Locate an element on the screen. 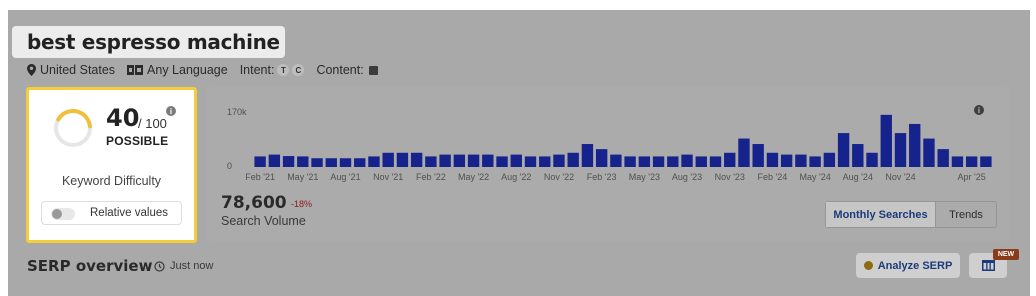  intent-badge-commercial: C is located at coordinates (298, 70).